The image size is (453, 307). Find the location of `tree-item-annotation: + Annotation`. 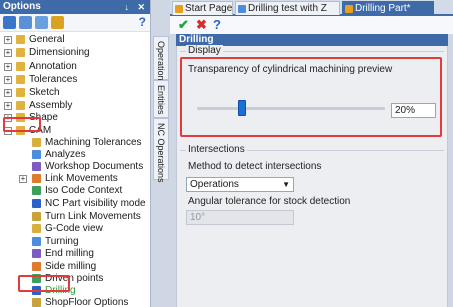

tree-item-annotation: + Annotation is located at coordinates (75, 67).